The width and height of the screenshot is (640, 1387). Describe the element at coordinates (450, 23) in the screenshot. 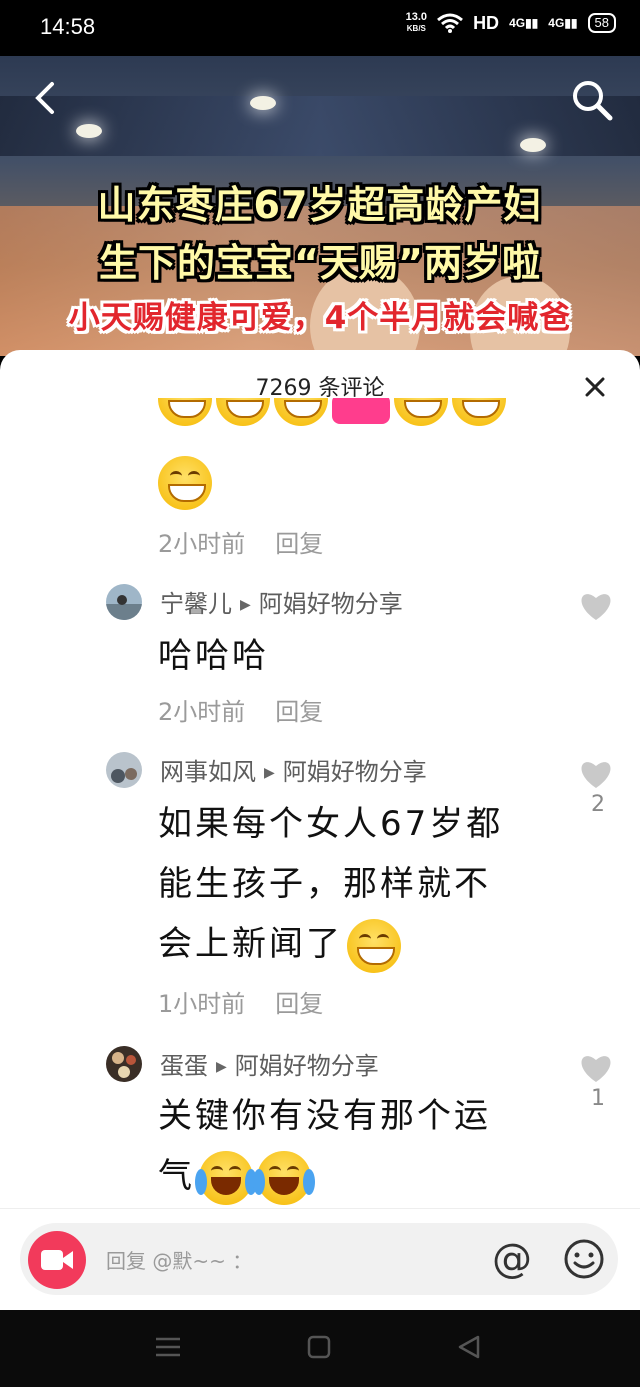

I see `wifi-icon` at that location.